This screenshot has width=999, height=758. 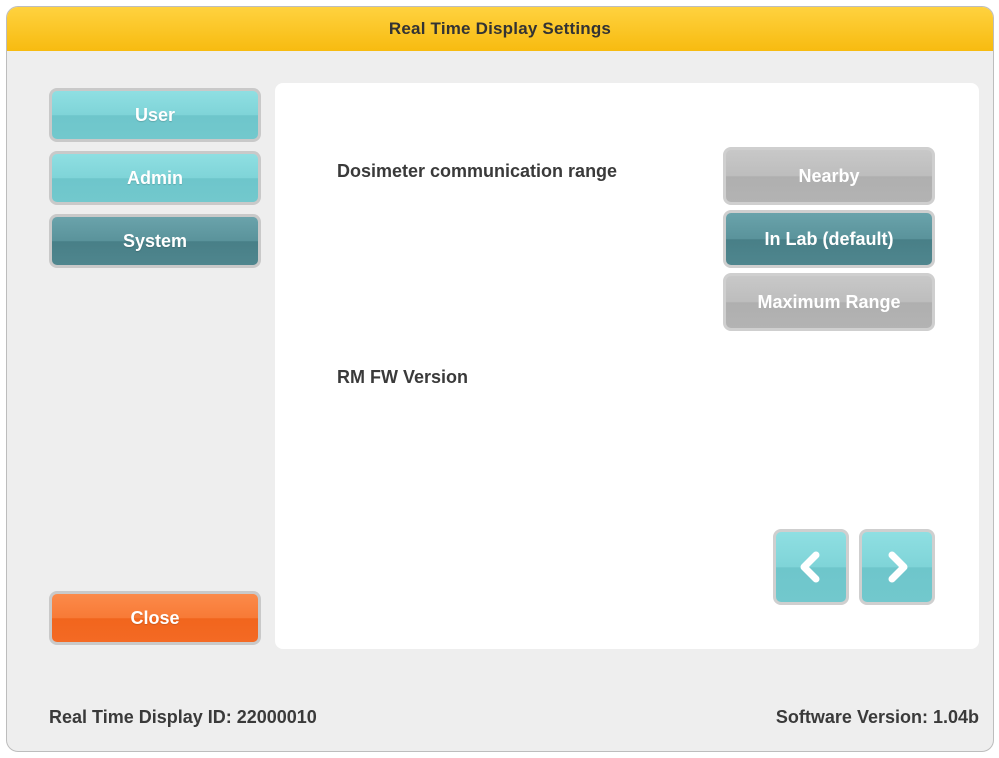 I want to click on close-button: Close, so click(x=155, y=618).